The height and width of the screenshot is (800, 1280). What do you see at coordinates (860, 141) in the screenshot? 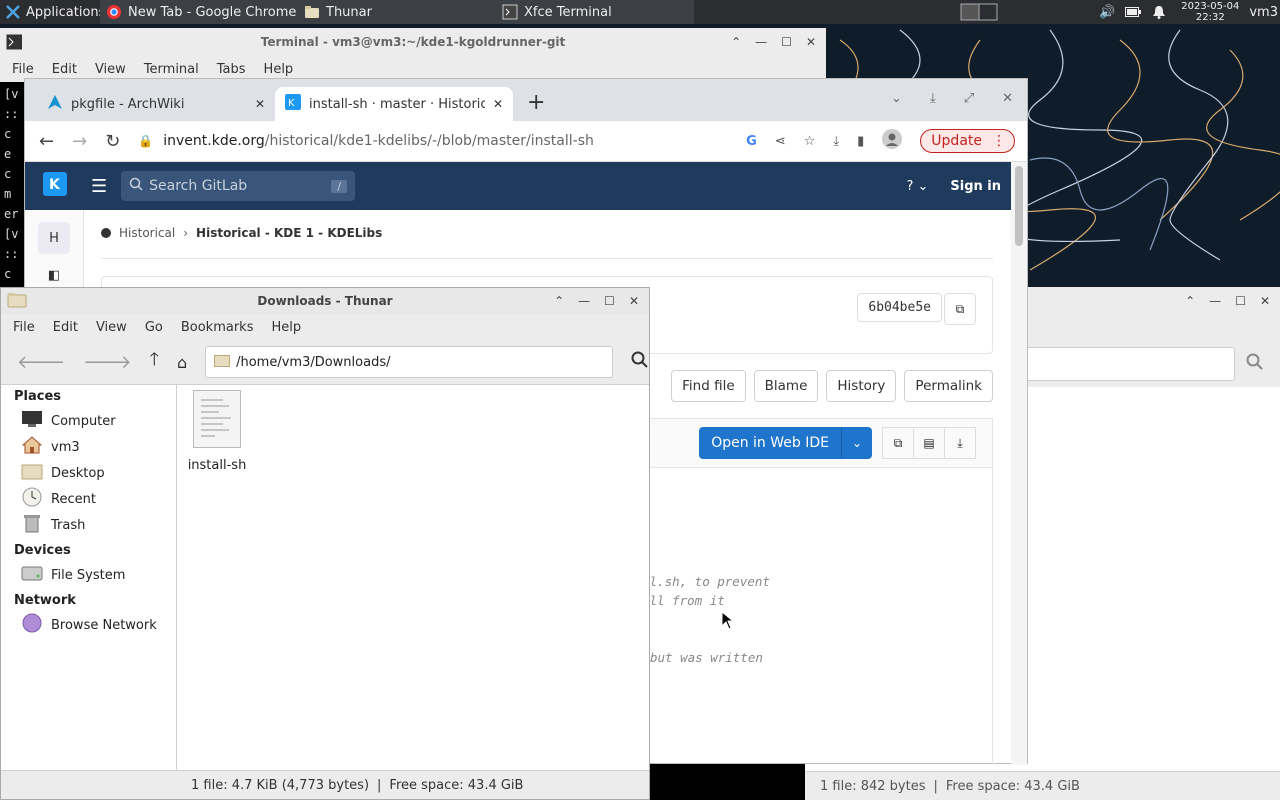
I see `side-panel-icon: ▮` at bounding box center [860, 141].